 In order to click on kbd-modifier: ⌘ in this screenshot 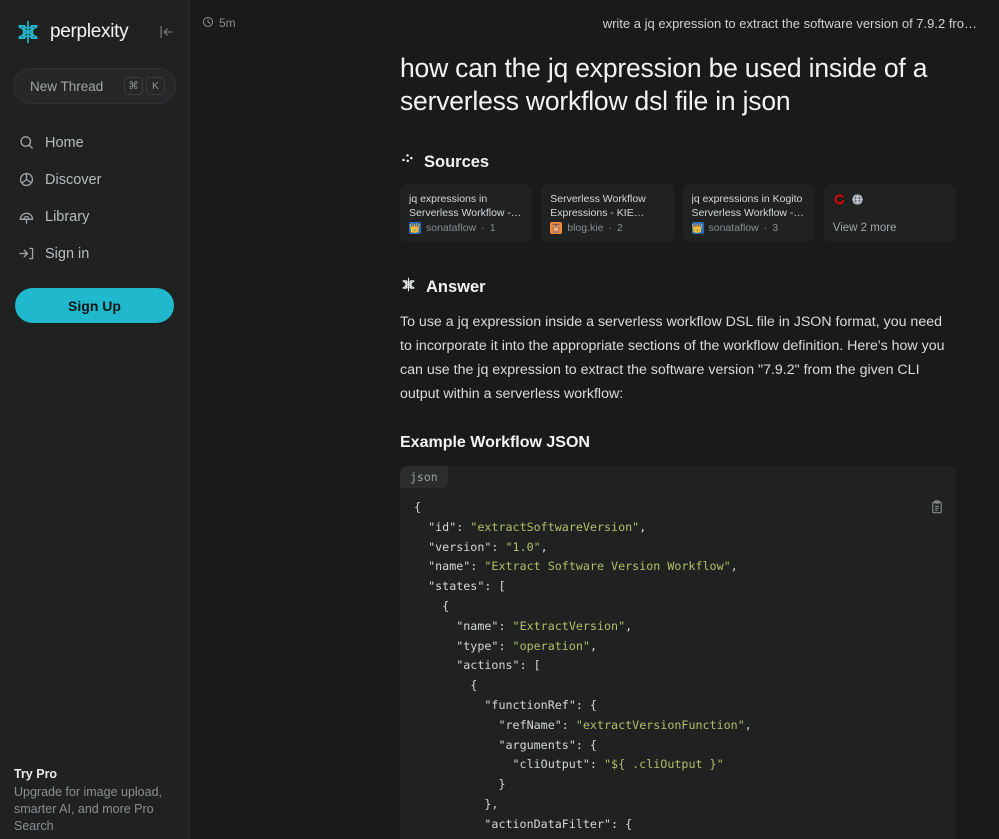, I will do `click(133, 86)`.